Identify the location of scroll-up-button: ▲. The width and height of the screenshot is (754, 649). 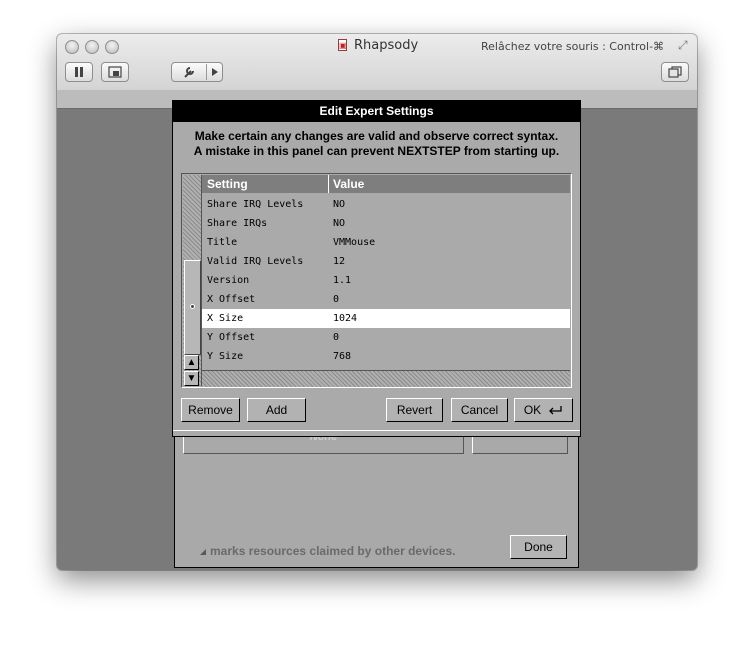
(191, 362).